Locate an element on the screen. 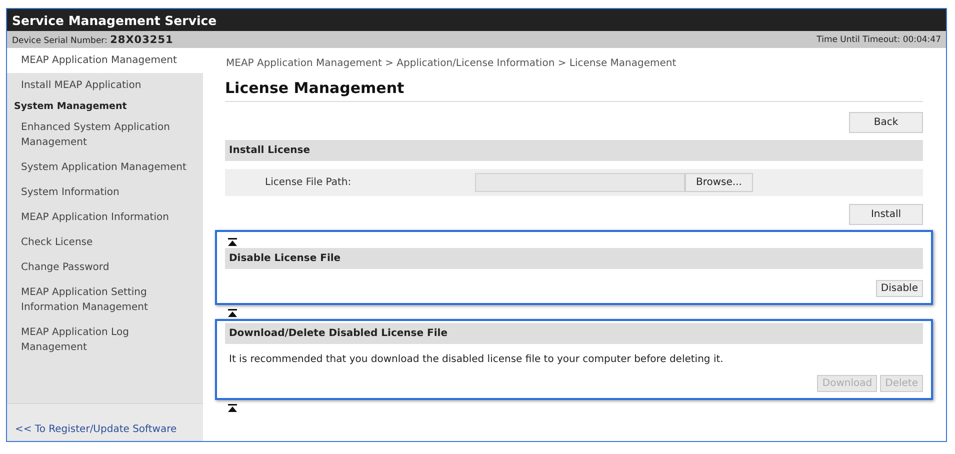 Image resolution: width=955 pixels, height=454 pixels. sidebar-item: System Application Management is located at coordinates (105, 167).